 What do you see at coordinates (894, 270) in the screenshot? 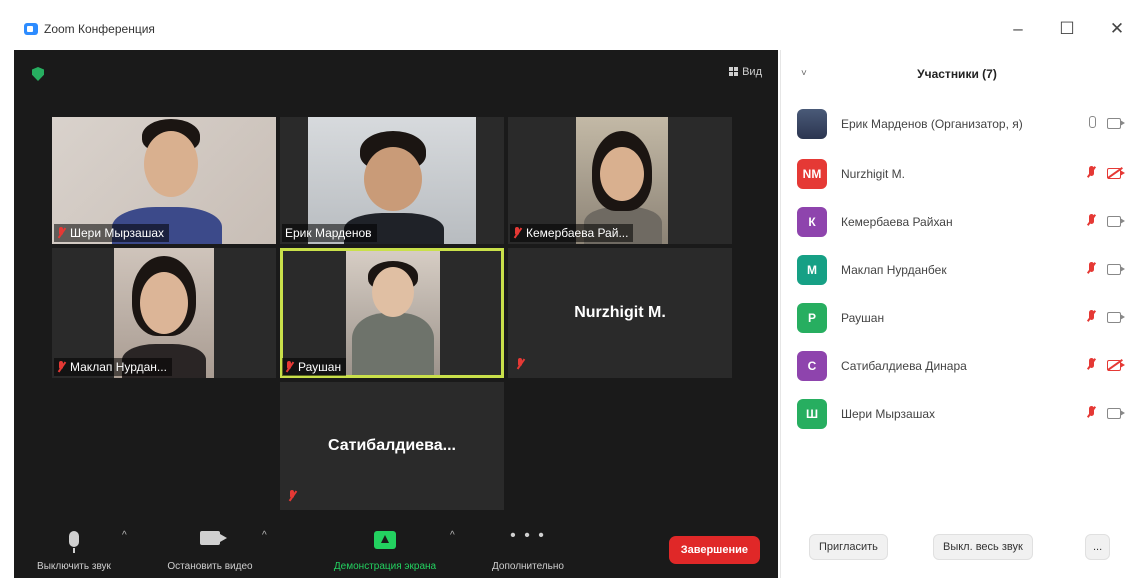
I see `participant-name: Маклап Нурданбек` at bounding box center [894, 270].